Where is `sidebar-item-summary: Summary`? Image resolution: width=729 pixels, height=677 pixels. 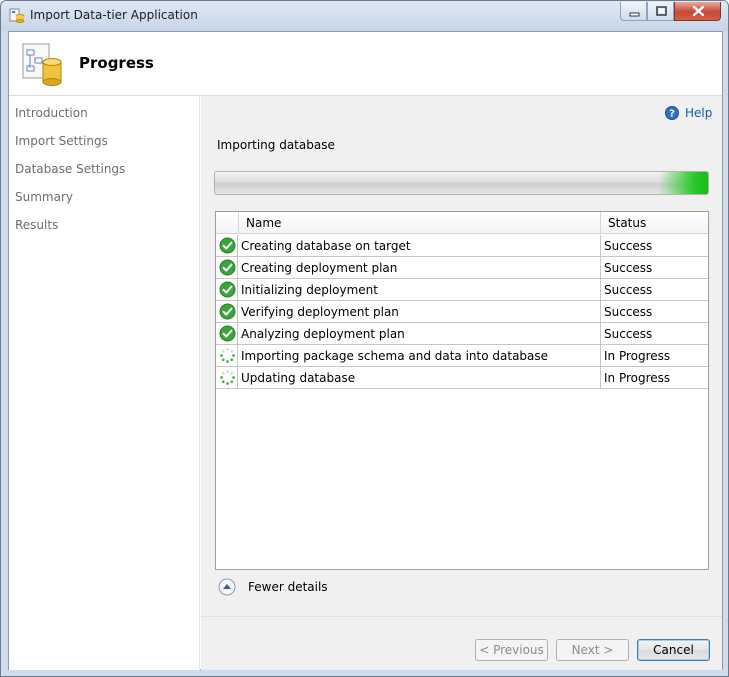
sidebar-item-summary: Summary is located at coordinates (44, 197).